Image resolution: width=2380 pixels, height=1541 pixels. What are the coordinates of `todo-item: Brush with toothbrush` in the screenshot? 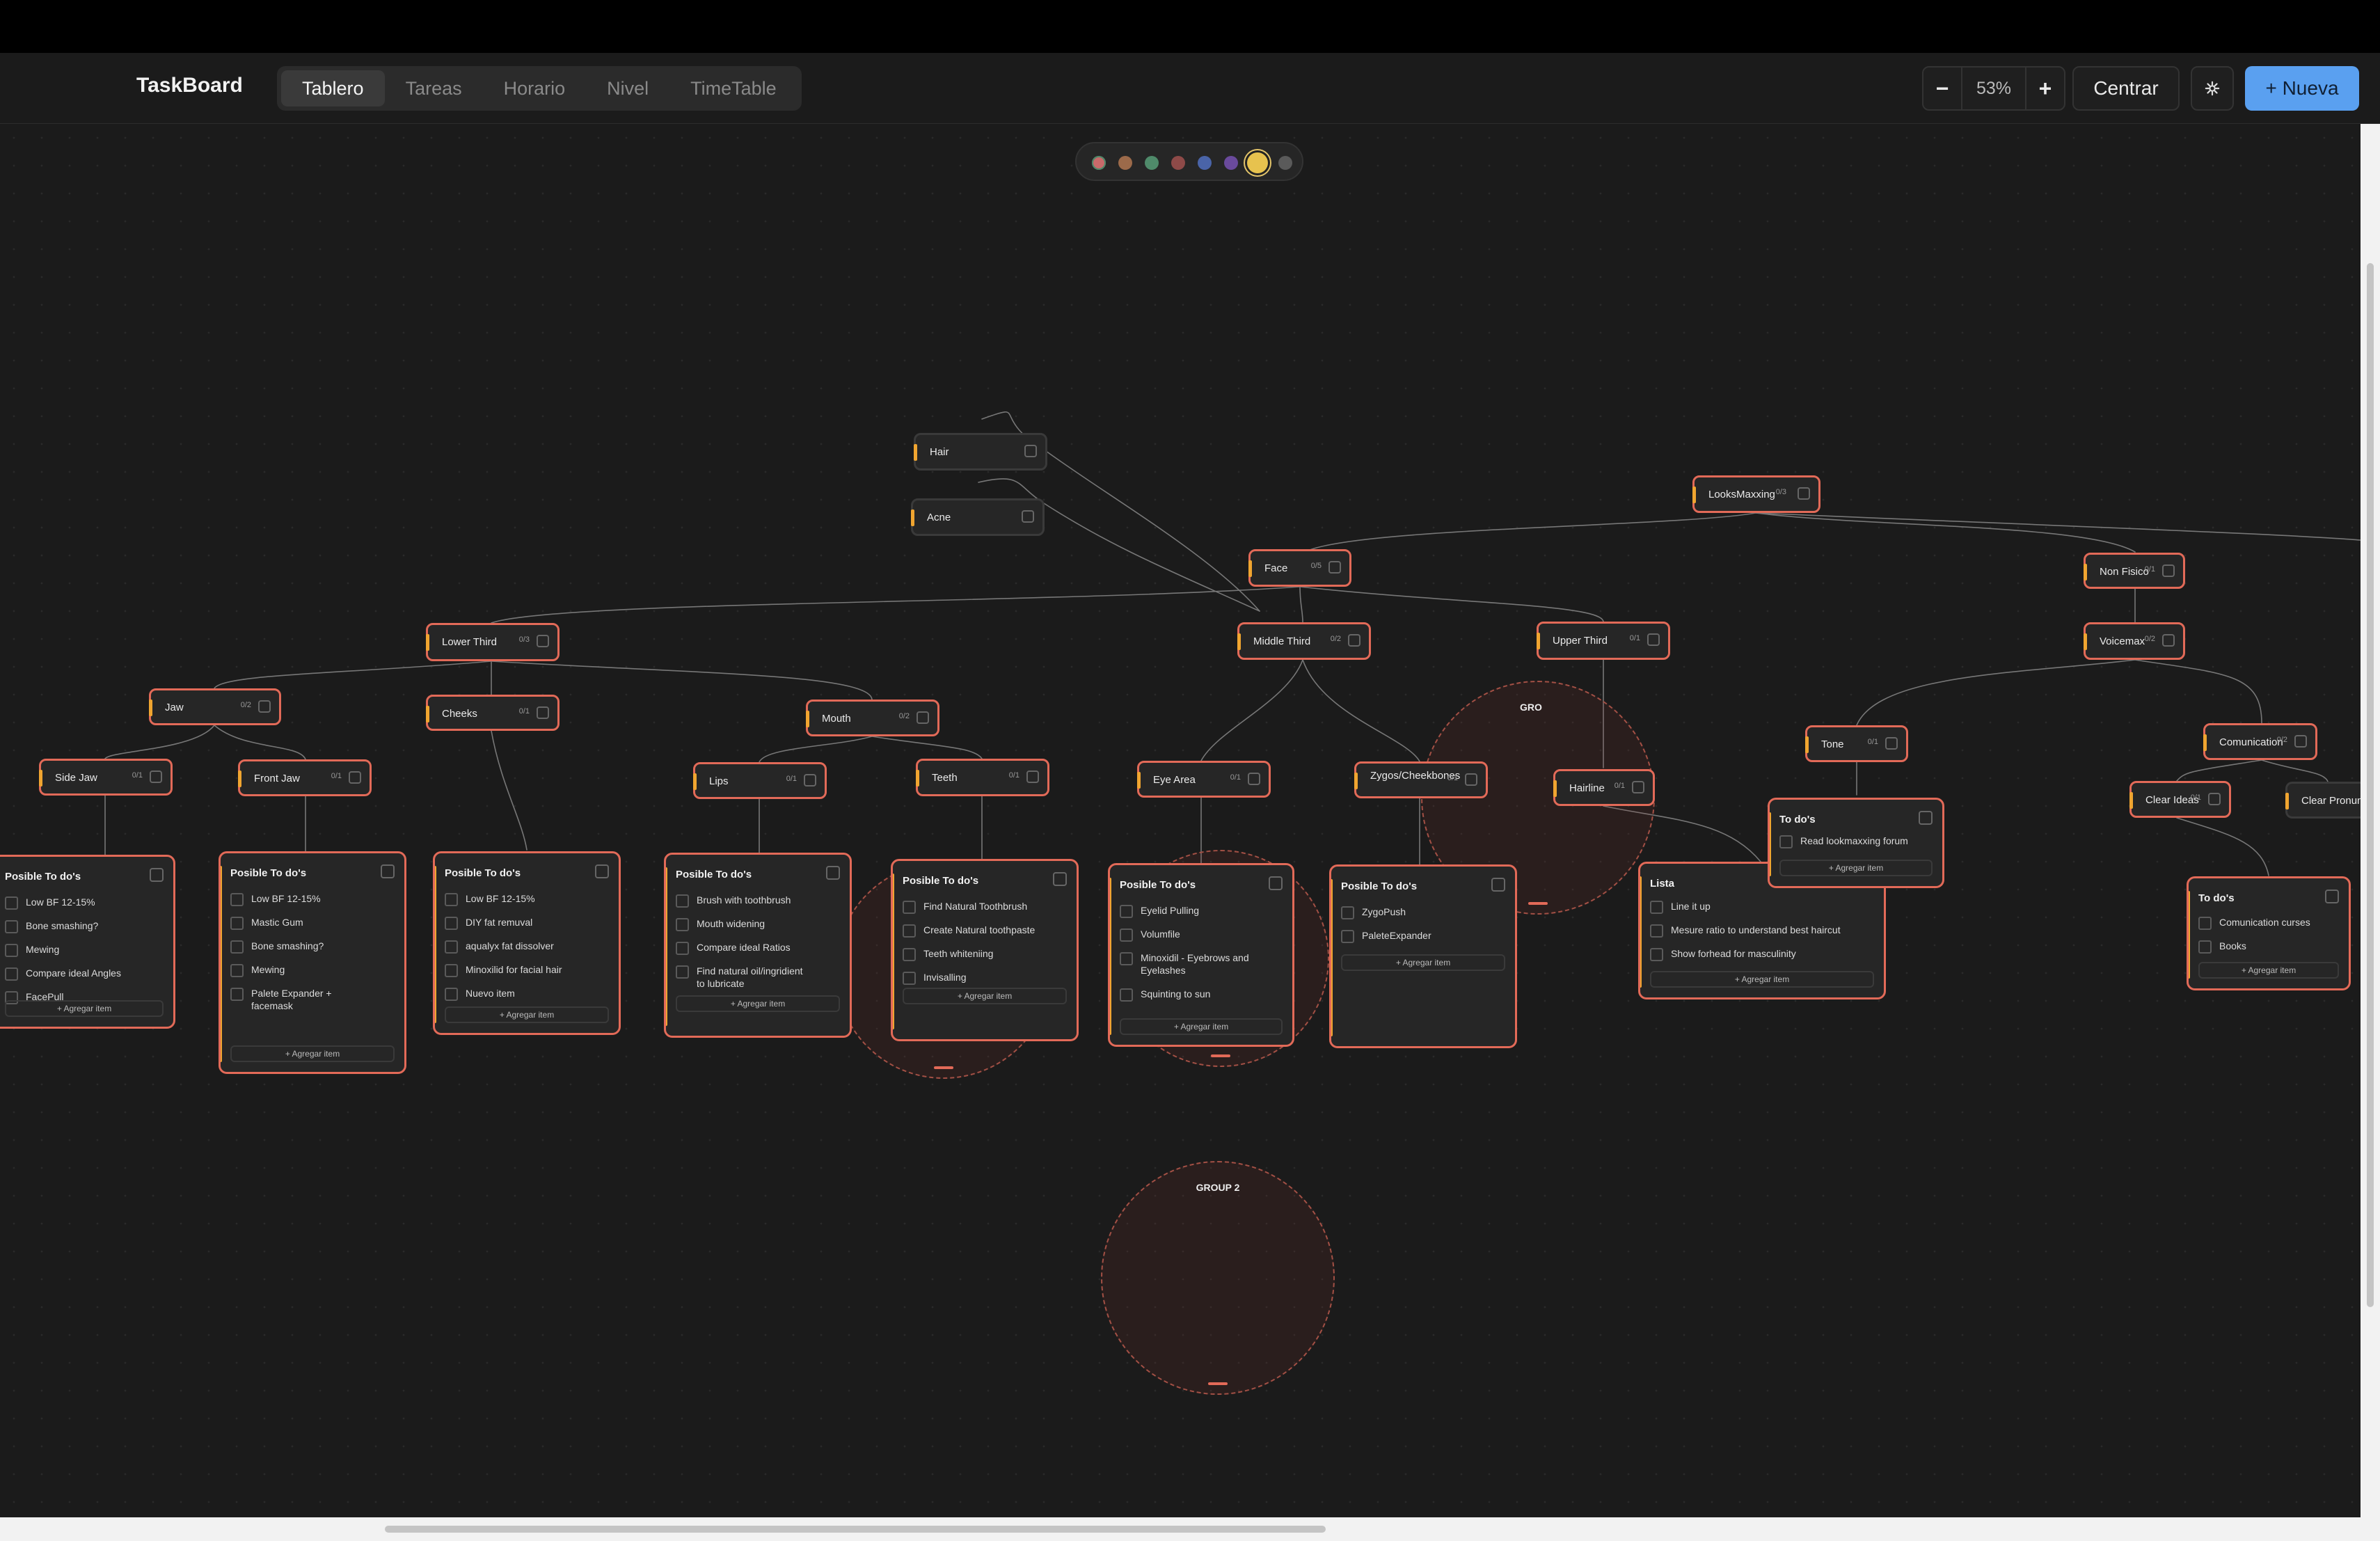 It's located at (760, 901).